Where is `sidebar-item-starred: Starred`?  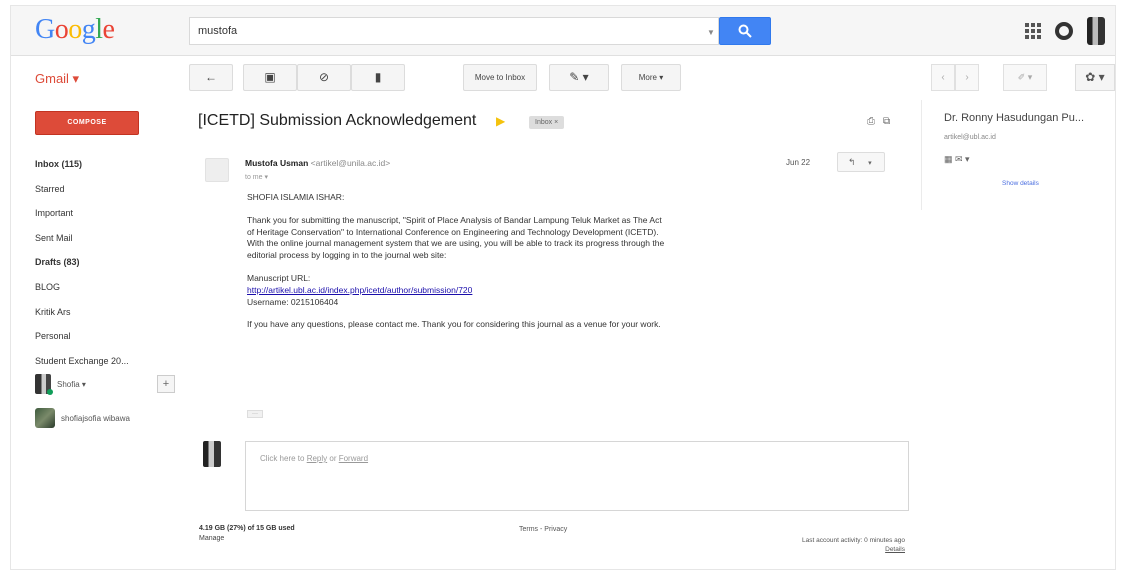 sidebar-item-starred: Starred is located at coordinates (105, 189).